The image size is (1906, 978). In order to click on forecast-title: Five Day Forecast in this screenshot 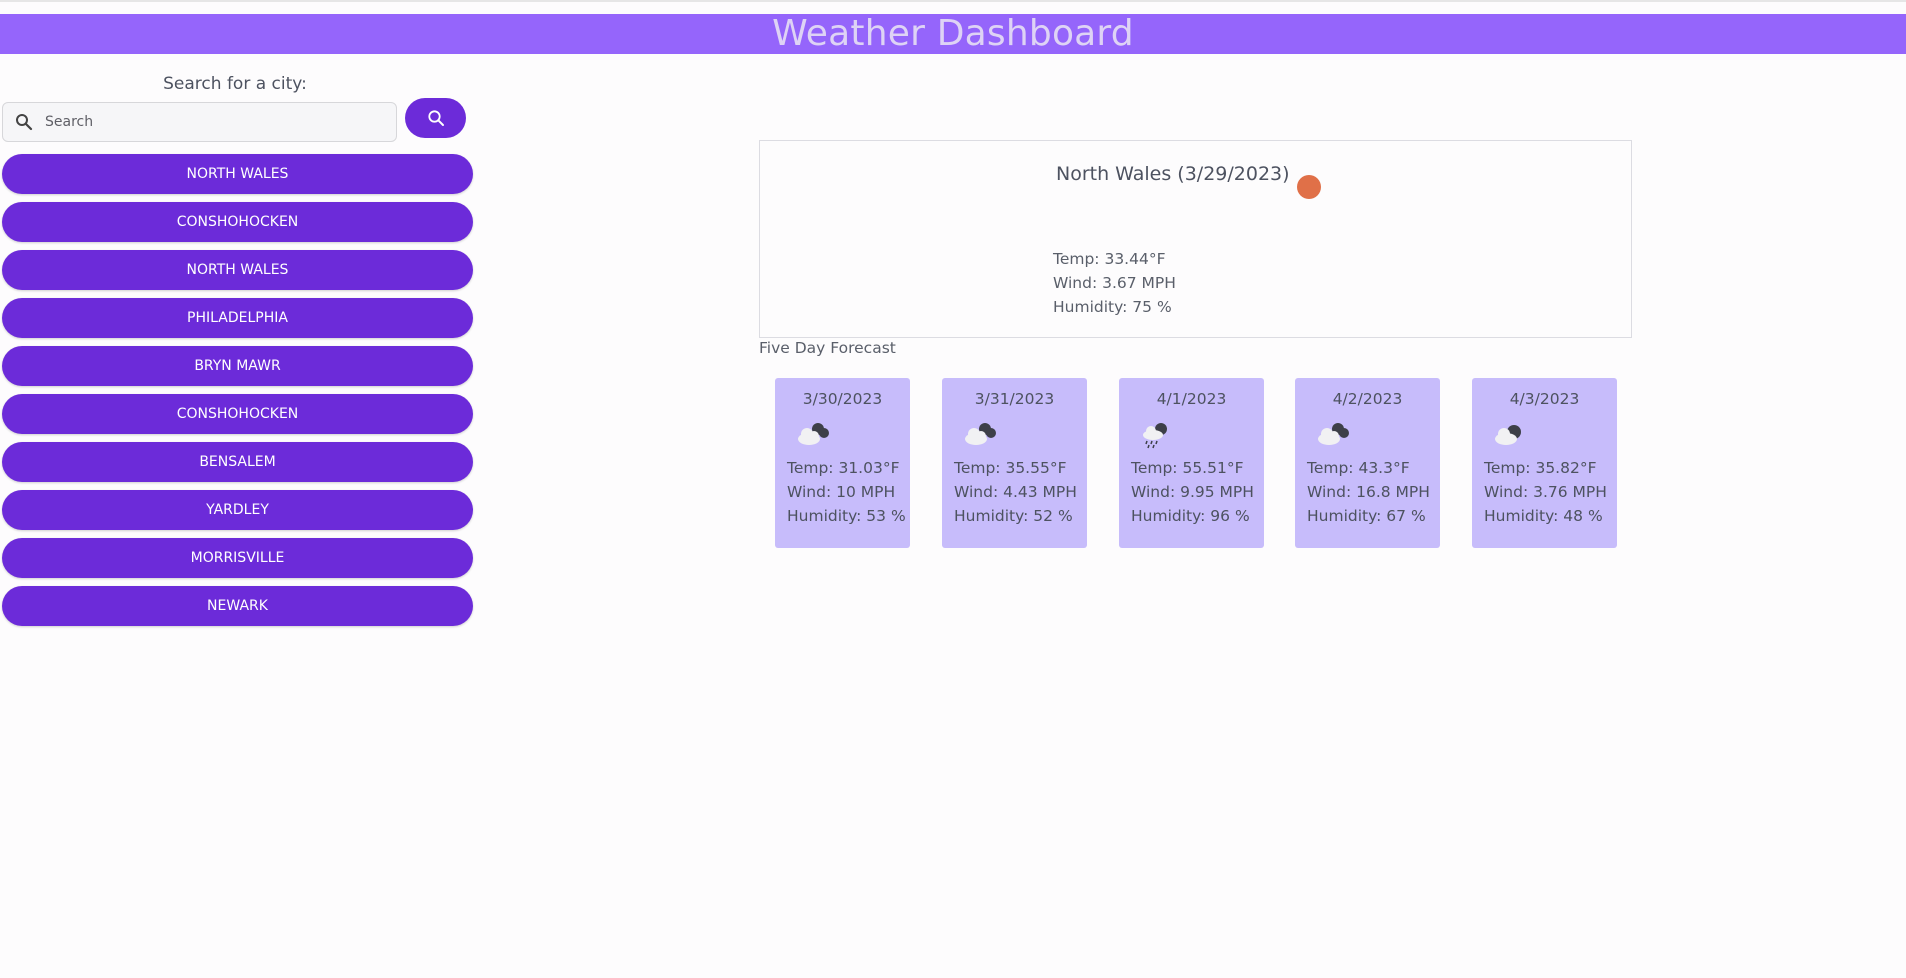, I will do `click(827, 348)`.